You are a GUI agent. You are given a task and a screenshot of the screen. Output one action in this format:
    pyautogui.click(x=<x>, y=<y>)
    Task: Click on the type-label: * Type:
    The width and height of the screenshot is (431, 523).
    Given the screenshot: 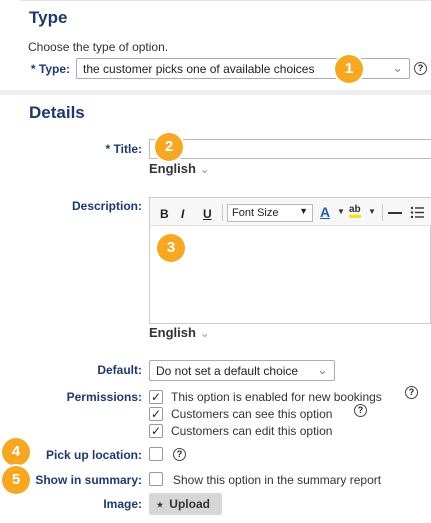 What is the action you would take?
    pyautogui.click(x=50, y=69)
    